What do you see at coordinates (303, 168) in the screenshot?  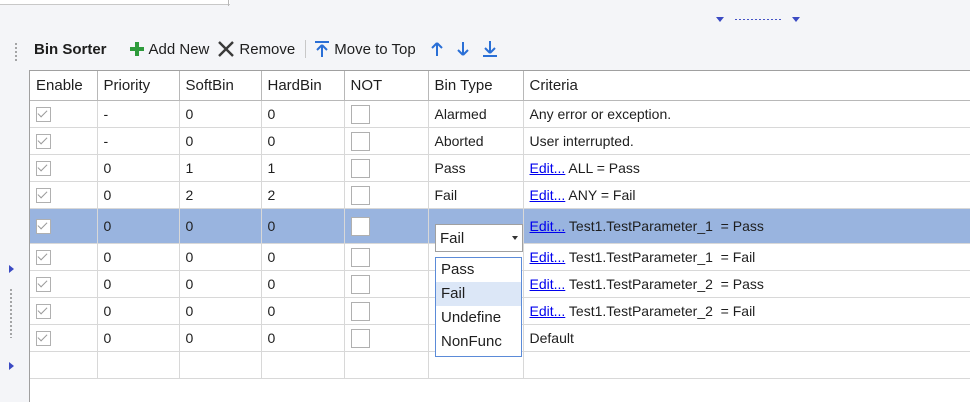 I see `hardbin-cell: 1` at bounding box center [303, 168].